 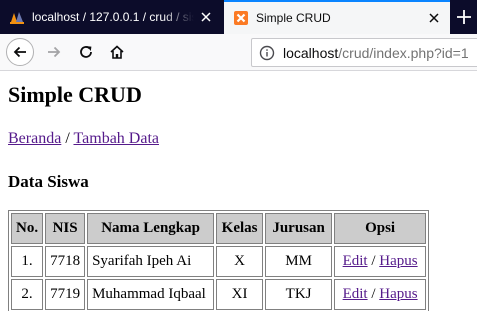 What do you see at coordinates (151, 294) in the screenshot?
I see `cell-nama: Muhammad Iqbaal` at bounding box center [151, 294].